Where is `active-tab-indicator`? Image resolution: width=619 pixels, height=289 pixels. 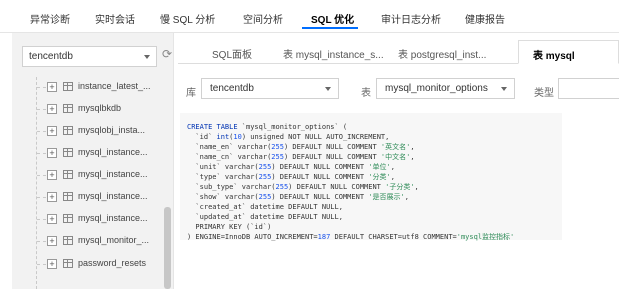
active-tab-indicator is located at coordinates (330, 28).